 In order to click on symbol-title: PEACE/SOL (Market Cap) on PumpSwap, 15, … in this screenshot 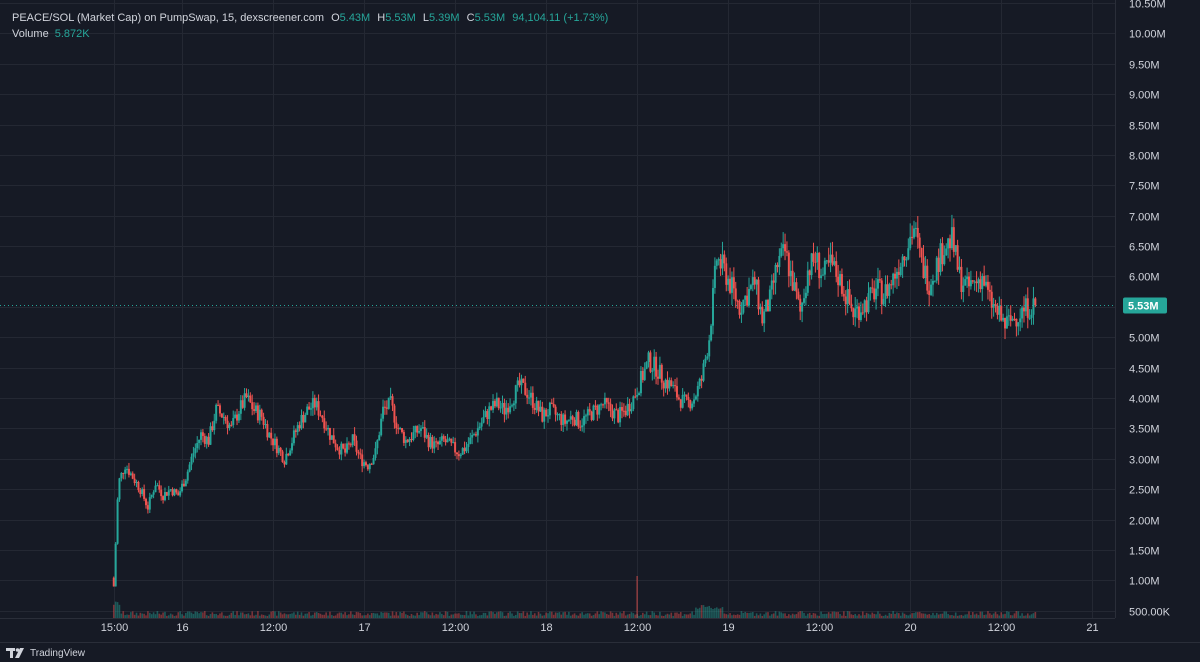, I will do `click(168, 18)`.